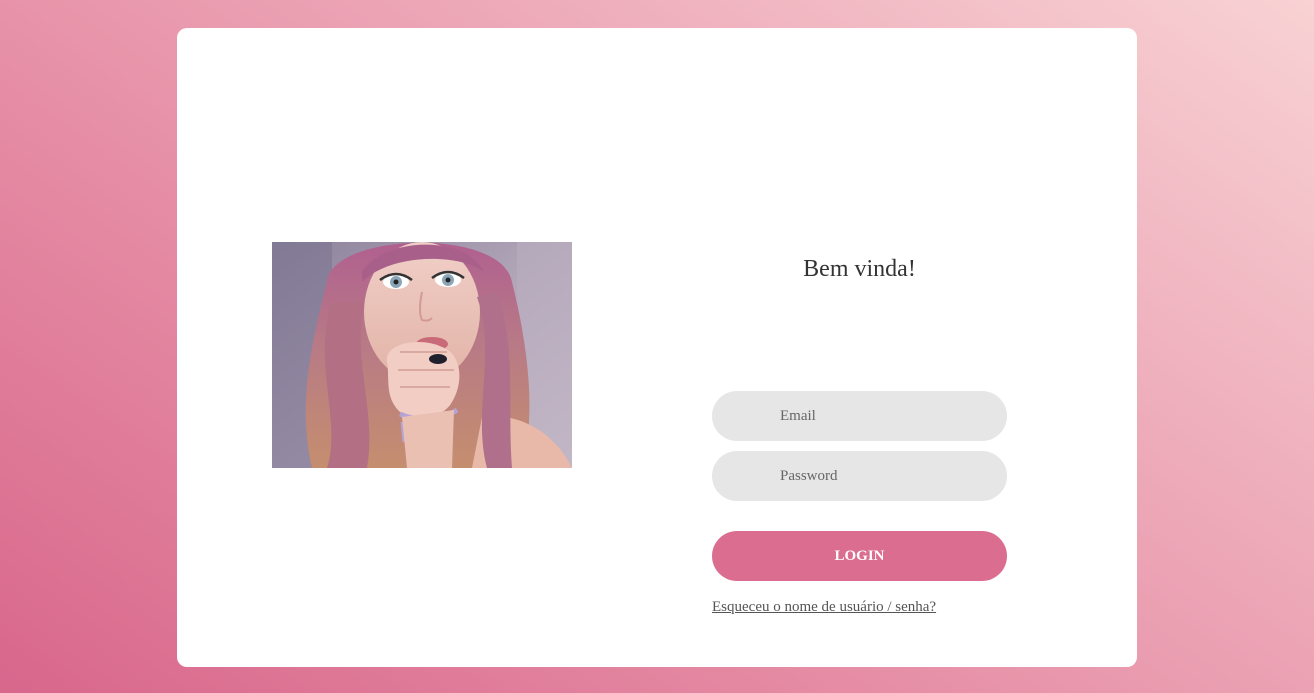 This screenshot has width=1314, height=693. What do you see at coordinates (859, 476) in the screenshot?
I see `password-input` at bounding box center [859, 476].